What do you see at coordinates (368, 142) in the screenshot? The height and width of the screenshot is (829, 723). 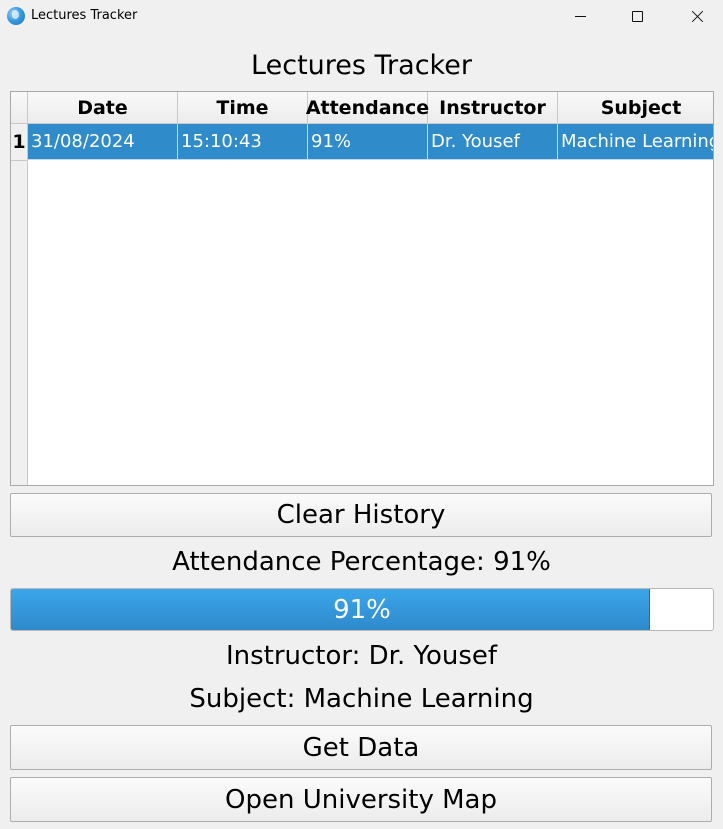 I see `cell-attendance: 91%` at bounding box center [368, 142].